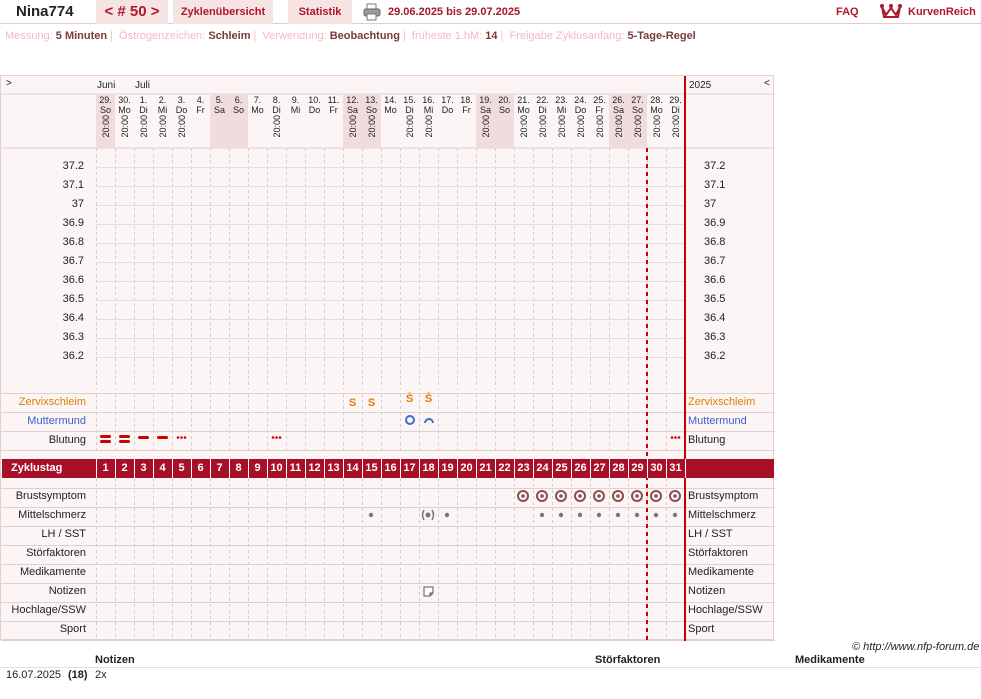  What do you see at coordinates (675, 121) in the screenshot?
I see `day-header-column: 29. Di 20:00` at bounding box center [675, 121].